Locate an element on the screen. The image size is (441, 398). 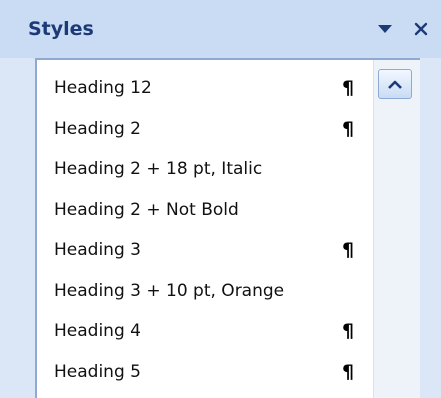
style-item-heading-5: Heading 5 ¶ is located at coordinates (202, 372).